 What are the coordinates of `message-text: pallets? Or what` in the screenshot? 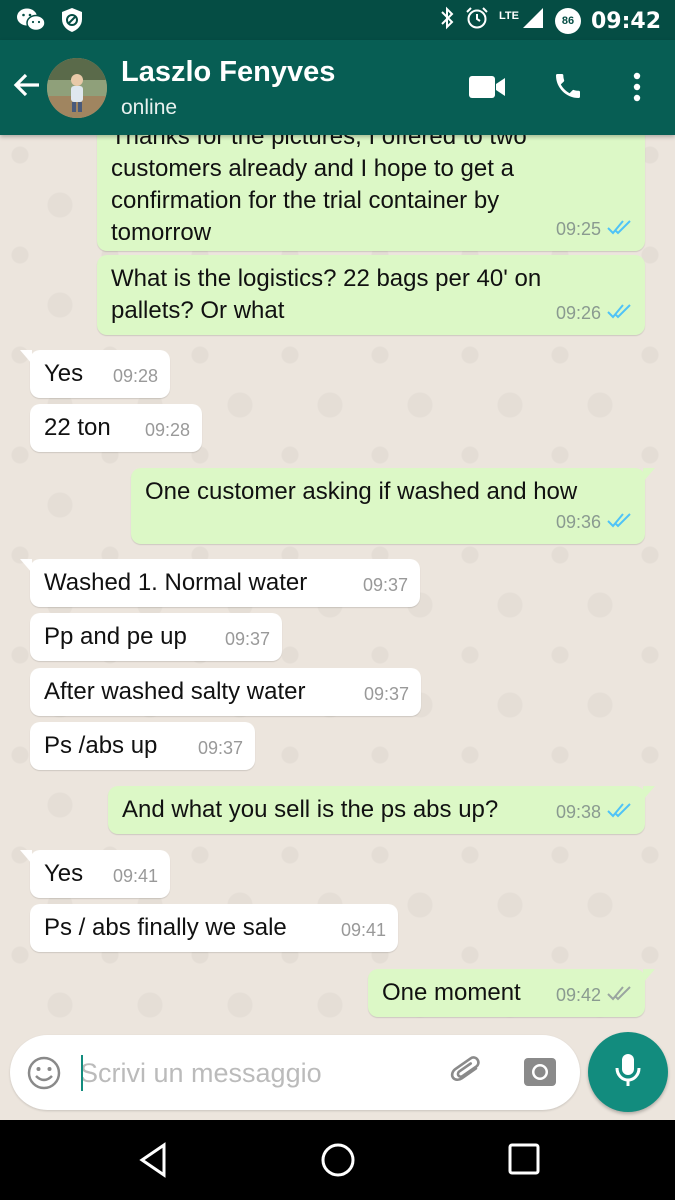 It's located at (198, 310).